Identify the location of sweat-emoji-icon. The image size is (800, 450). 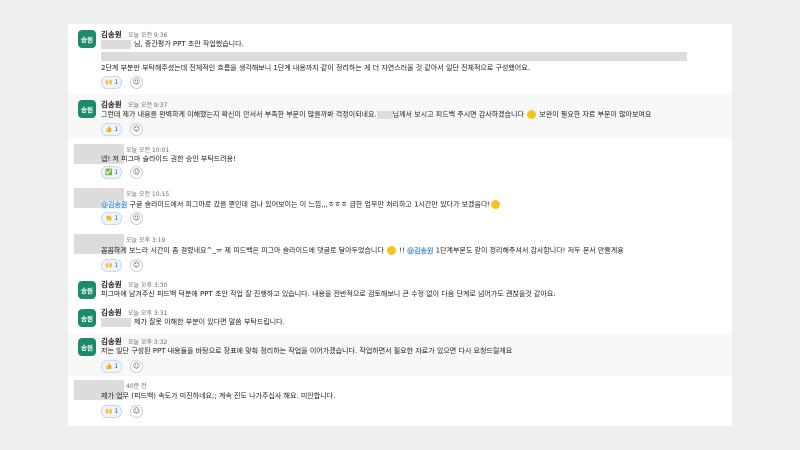
(496, 204).